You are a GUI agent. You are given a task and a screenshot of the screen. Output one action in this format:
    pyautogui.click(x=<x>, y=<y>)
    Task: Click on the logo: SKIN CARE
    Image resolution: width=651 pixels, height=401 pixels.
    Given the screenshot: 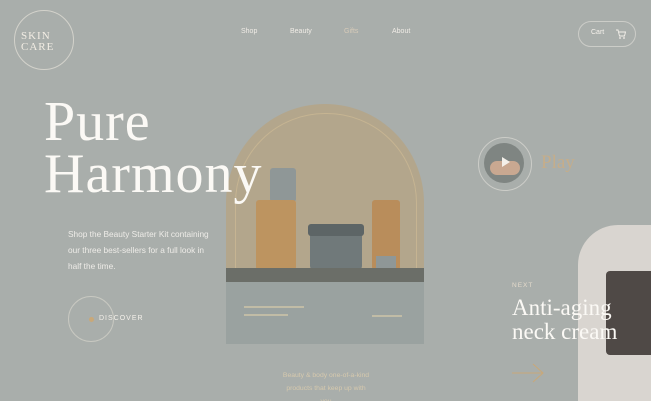 What is the action you would take?
    pyautogui.click(x=44, y=40)
    